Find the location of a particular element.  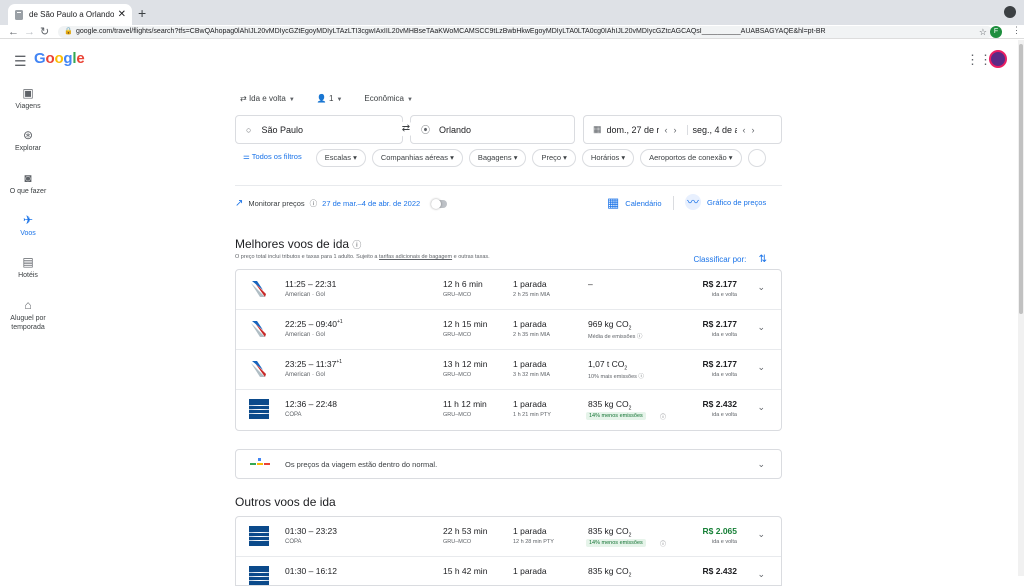

forward-icon: → is located at coordinates (29, 32).